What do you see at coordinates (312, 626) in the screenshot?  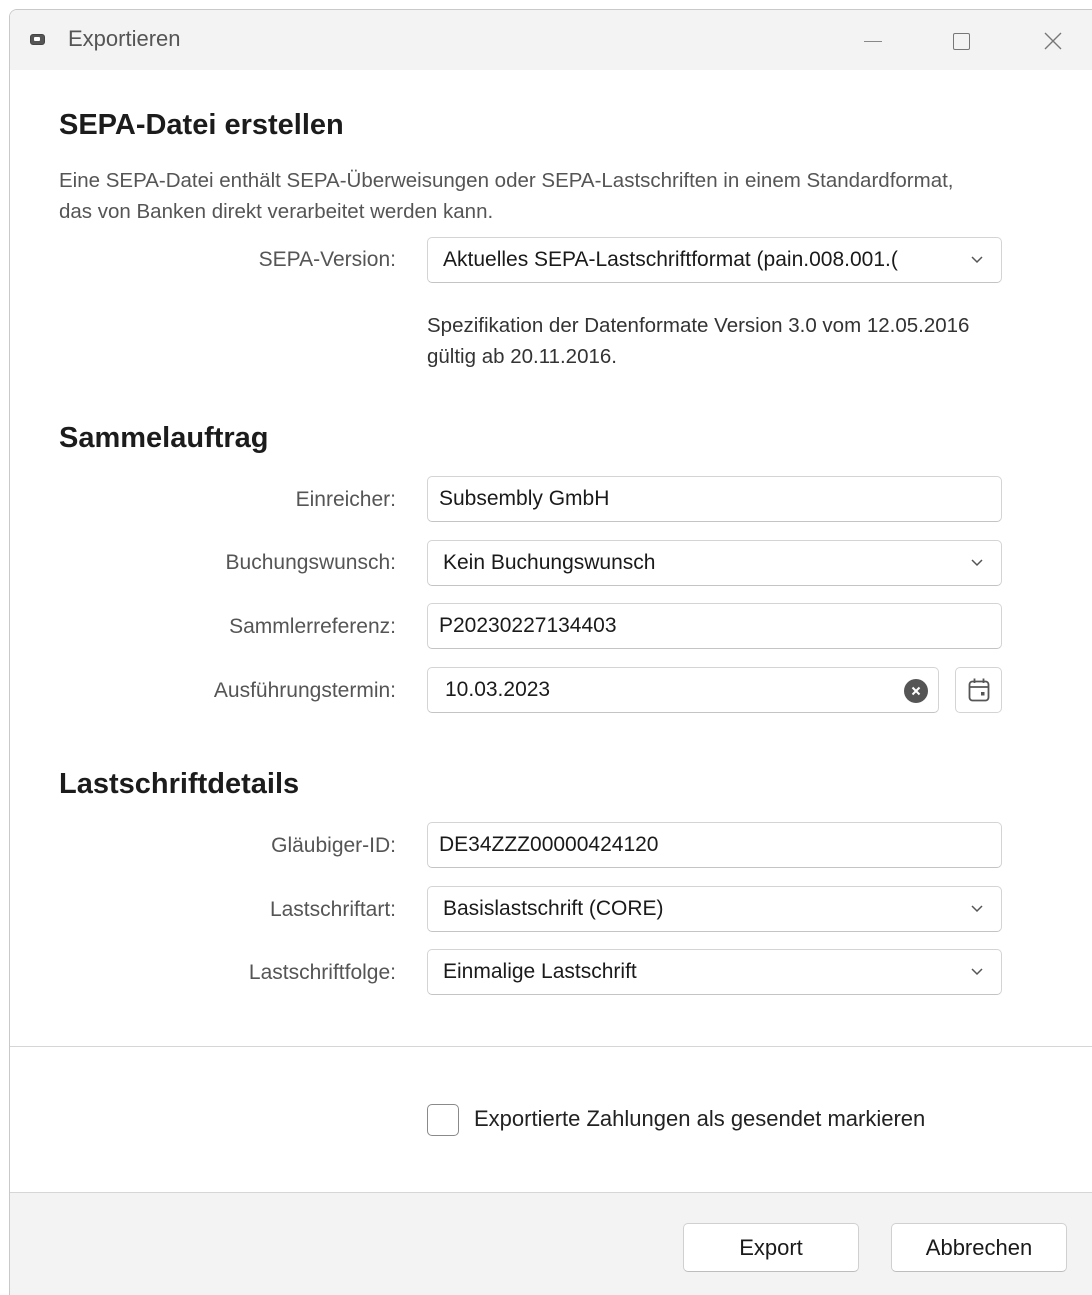 I see `reference-label: Sammlerreferenz:` at bounding box center [312, 626].